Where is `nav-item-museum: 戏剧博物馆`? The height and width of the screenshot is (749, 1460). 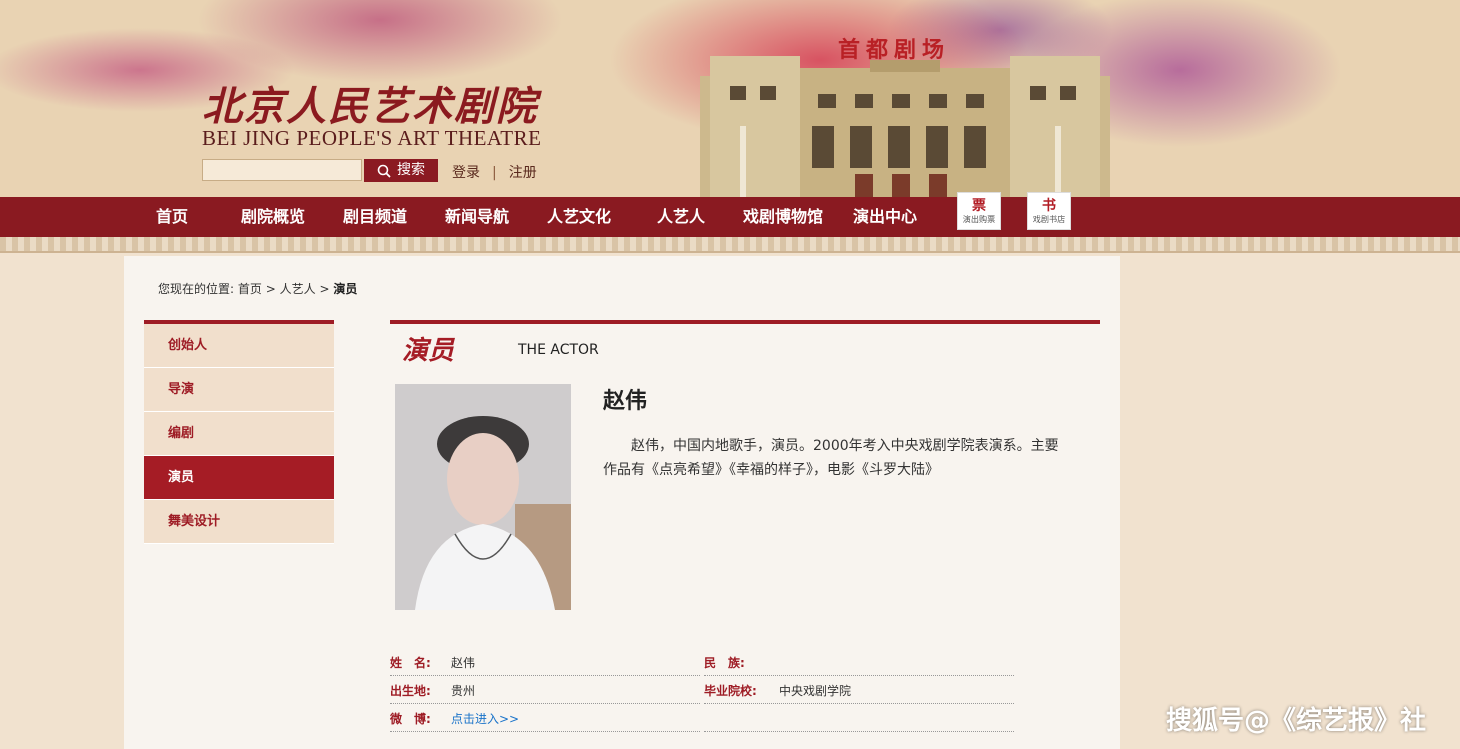 nav-item-museum: 戏剧博物馆 is located at coordinates (783, 217).